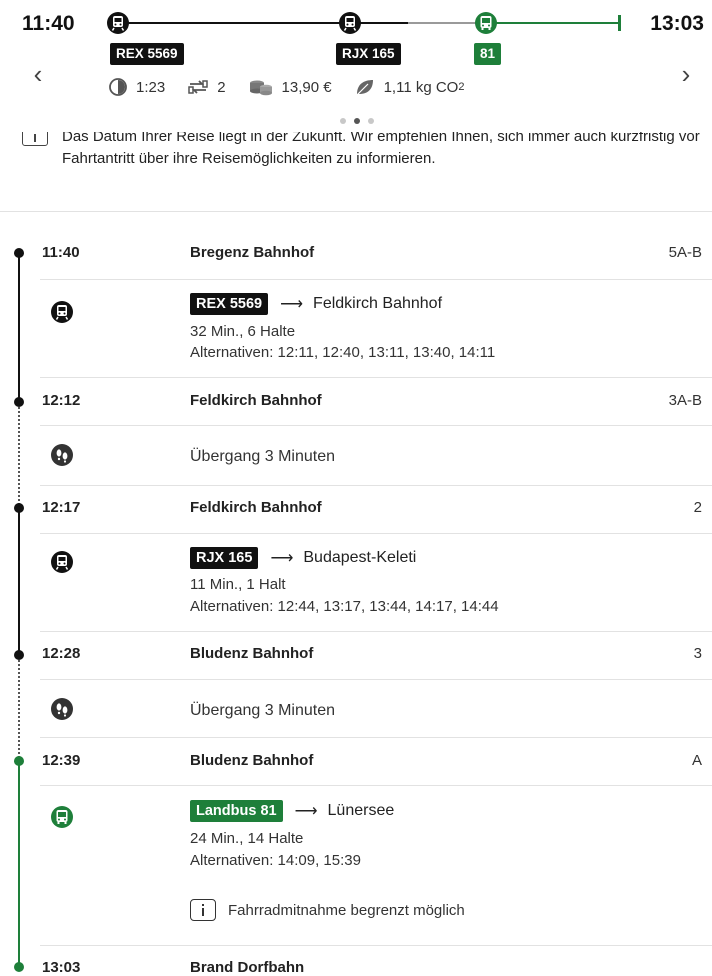 The height and width of the screenshot is (976, 712). Describe the element at coordinates (461, 87) in the screenshot. I see `co2-subscript: 2` at that location.